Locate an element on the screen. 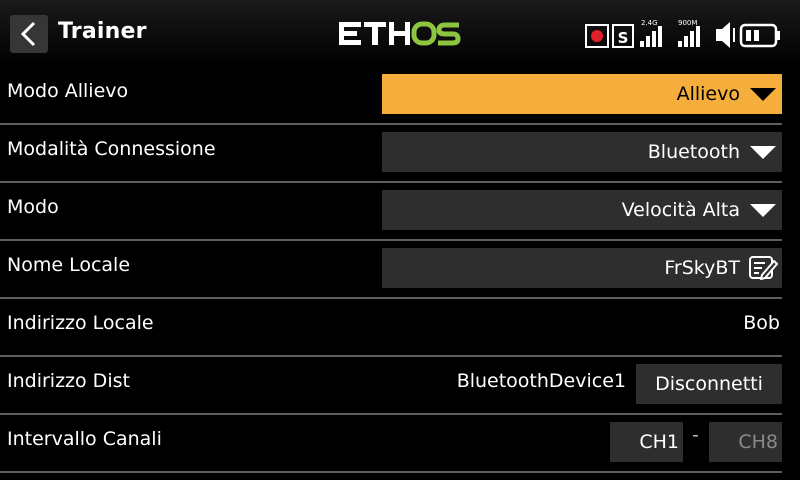  channel-range-label: Intervallo Canali is located at coordinates (84, 439).